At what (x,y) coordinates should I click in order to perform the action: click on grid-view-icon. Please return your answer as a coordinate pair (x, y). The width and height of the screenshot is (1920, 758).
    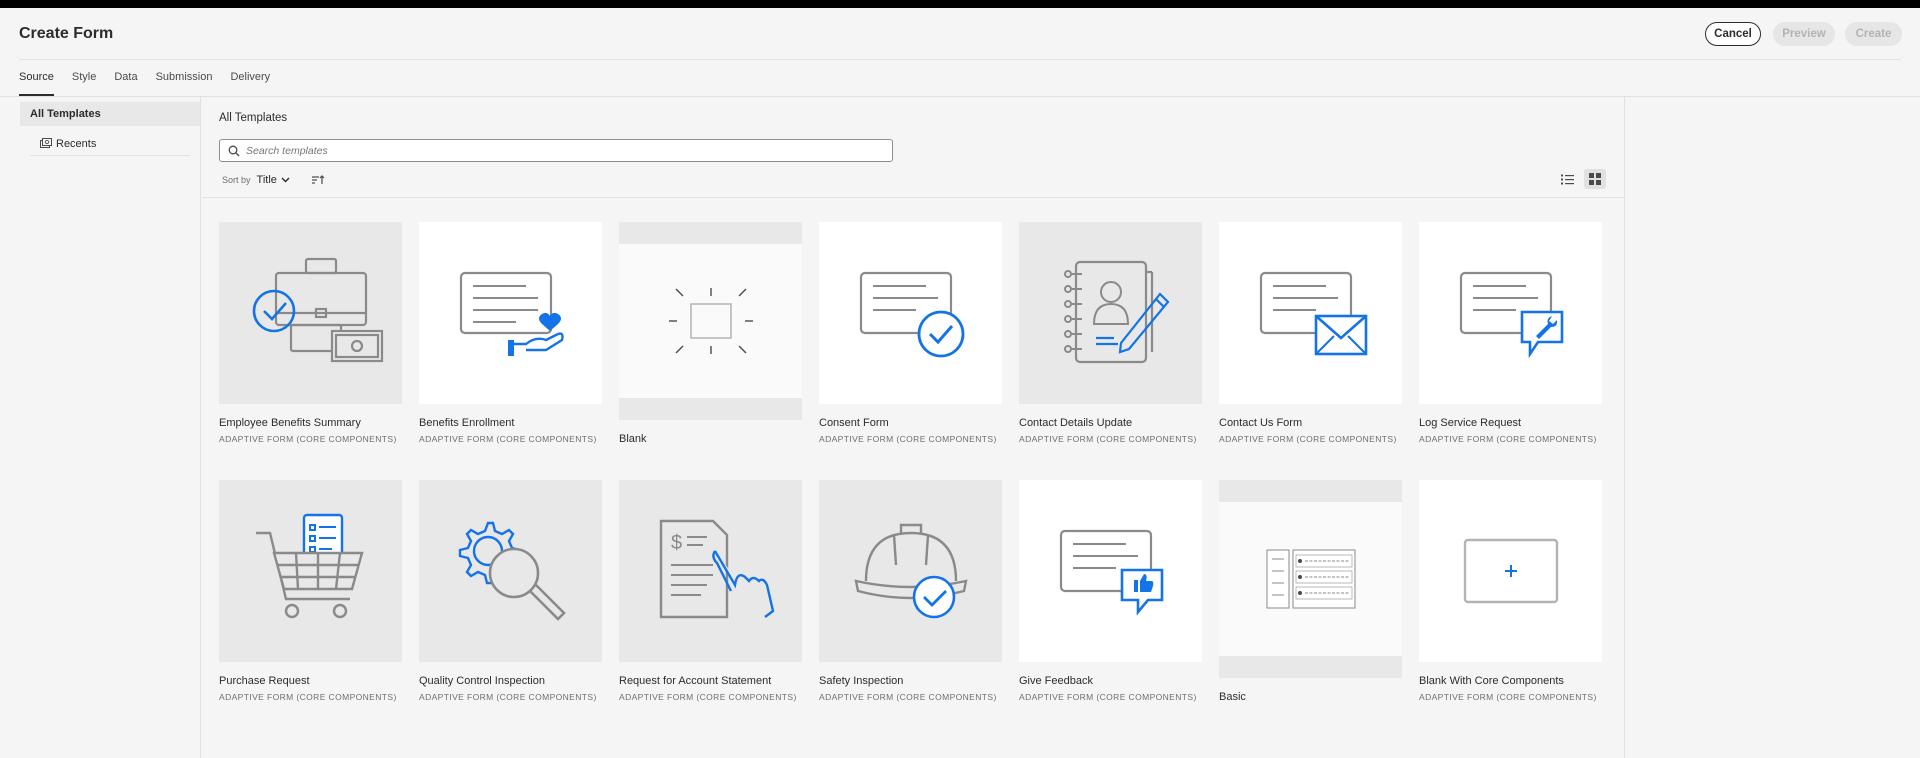
    Looking at the image, I should click on (1595, 179).